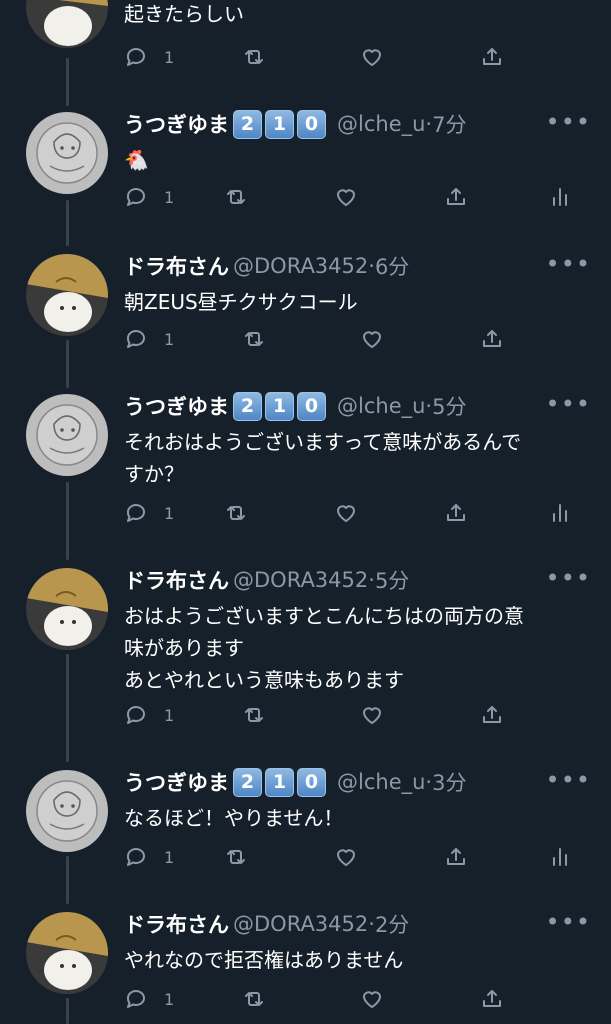  Describe the element at coordinates (323, 458) in the screenshot. I see `tweet-text: それおはようございますって意味があるんで すか？` at that location.